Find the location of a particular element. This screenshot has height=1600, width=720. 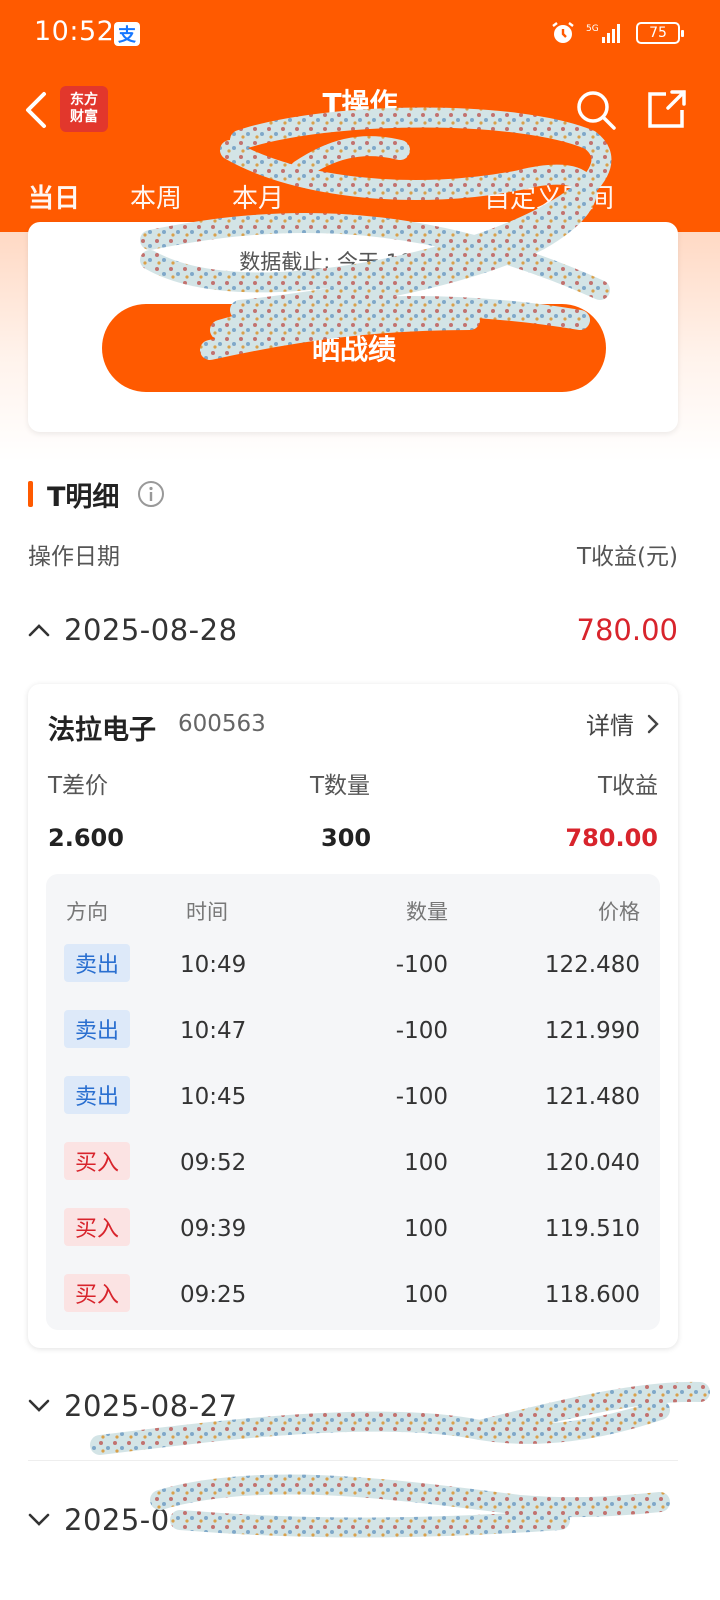

section-title: T明细 is located at coordinates (83, 497).